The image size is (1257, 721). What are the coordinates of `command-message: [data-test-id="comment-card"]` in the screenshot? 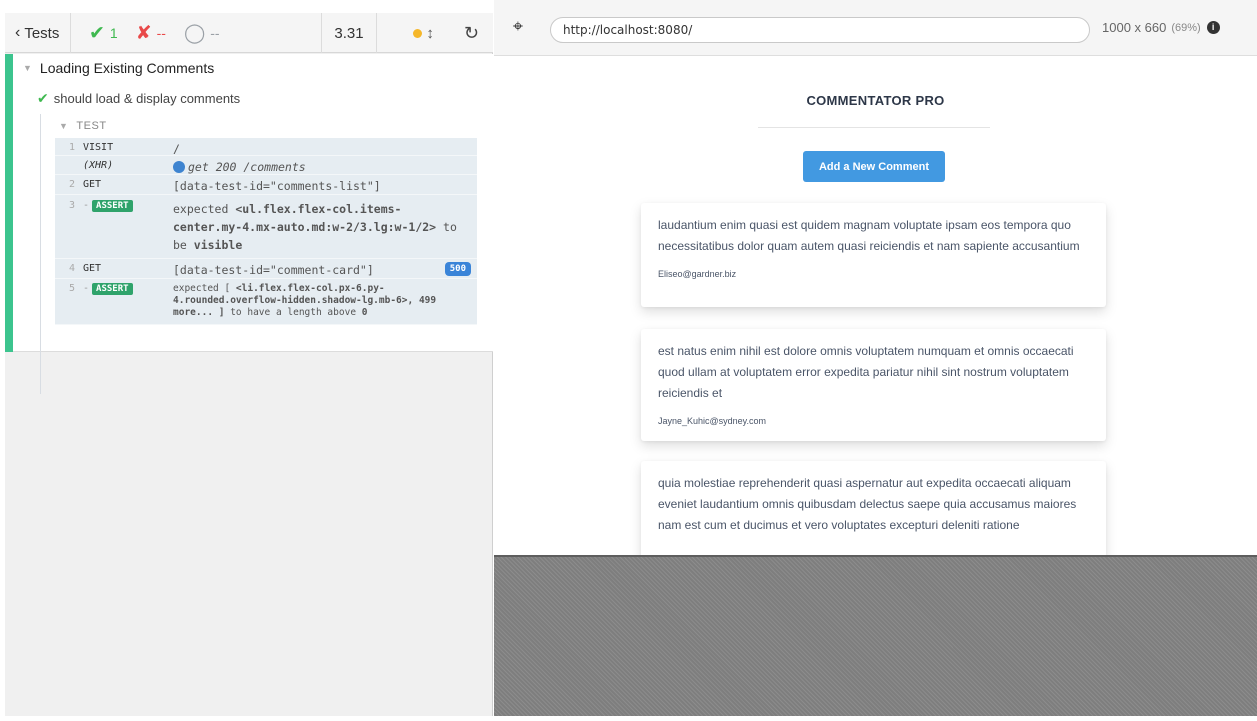 It's located at (273, 270).